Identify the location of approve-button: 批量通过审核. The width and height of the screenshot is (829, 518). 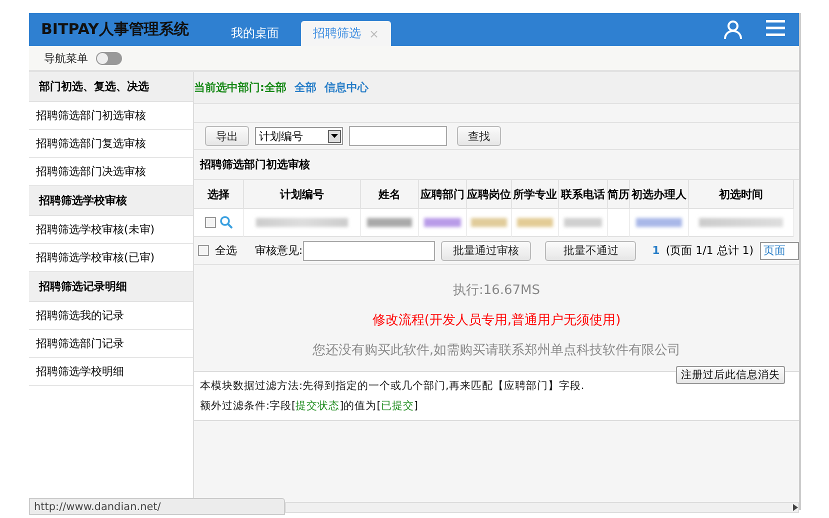
(486, 250).